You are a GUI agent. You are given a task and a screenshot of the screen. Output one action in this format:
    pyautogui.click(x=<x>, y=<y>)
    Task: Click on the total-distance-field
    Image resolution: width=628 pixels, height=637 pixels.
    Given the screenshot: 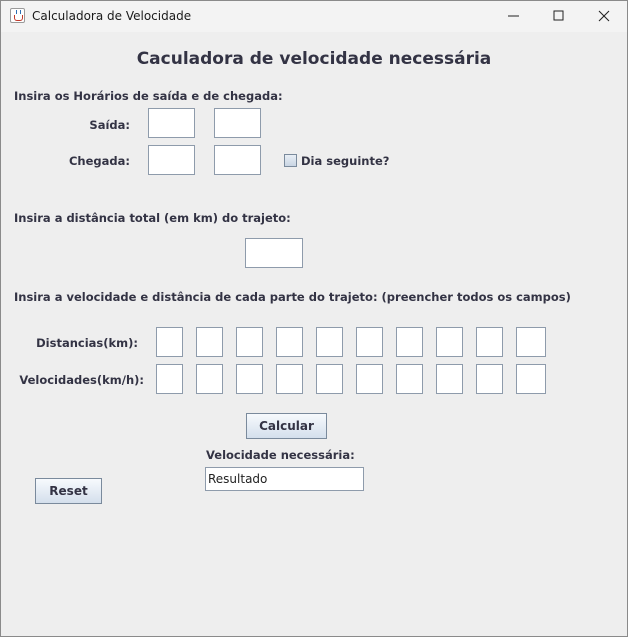 What is the action you would take?
    pyautogui.click(x=274, y=253)
    